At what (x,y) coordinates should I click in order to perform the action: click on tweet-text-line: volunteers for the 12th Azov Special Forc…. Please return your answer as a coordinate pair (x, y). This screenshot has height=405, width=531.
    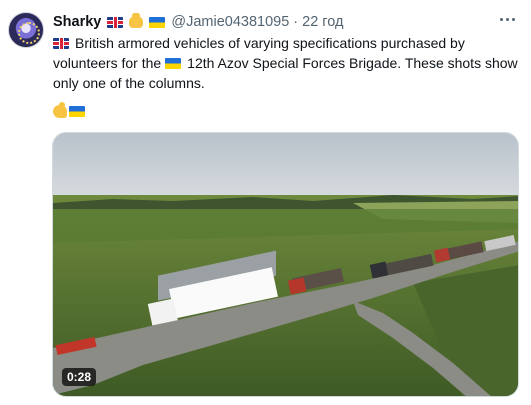
    Looking at the image, I should click on (288, 63).